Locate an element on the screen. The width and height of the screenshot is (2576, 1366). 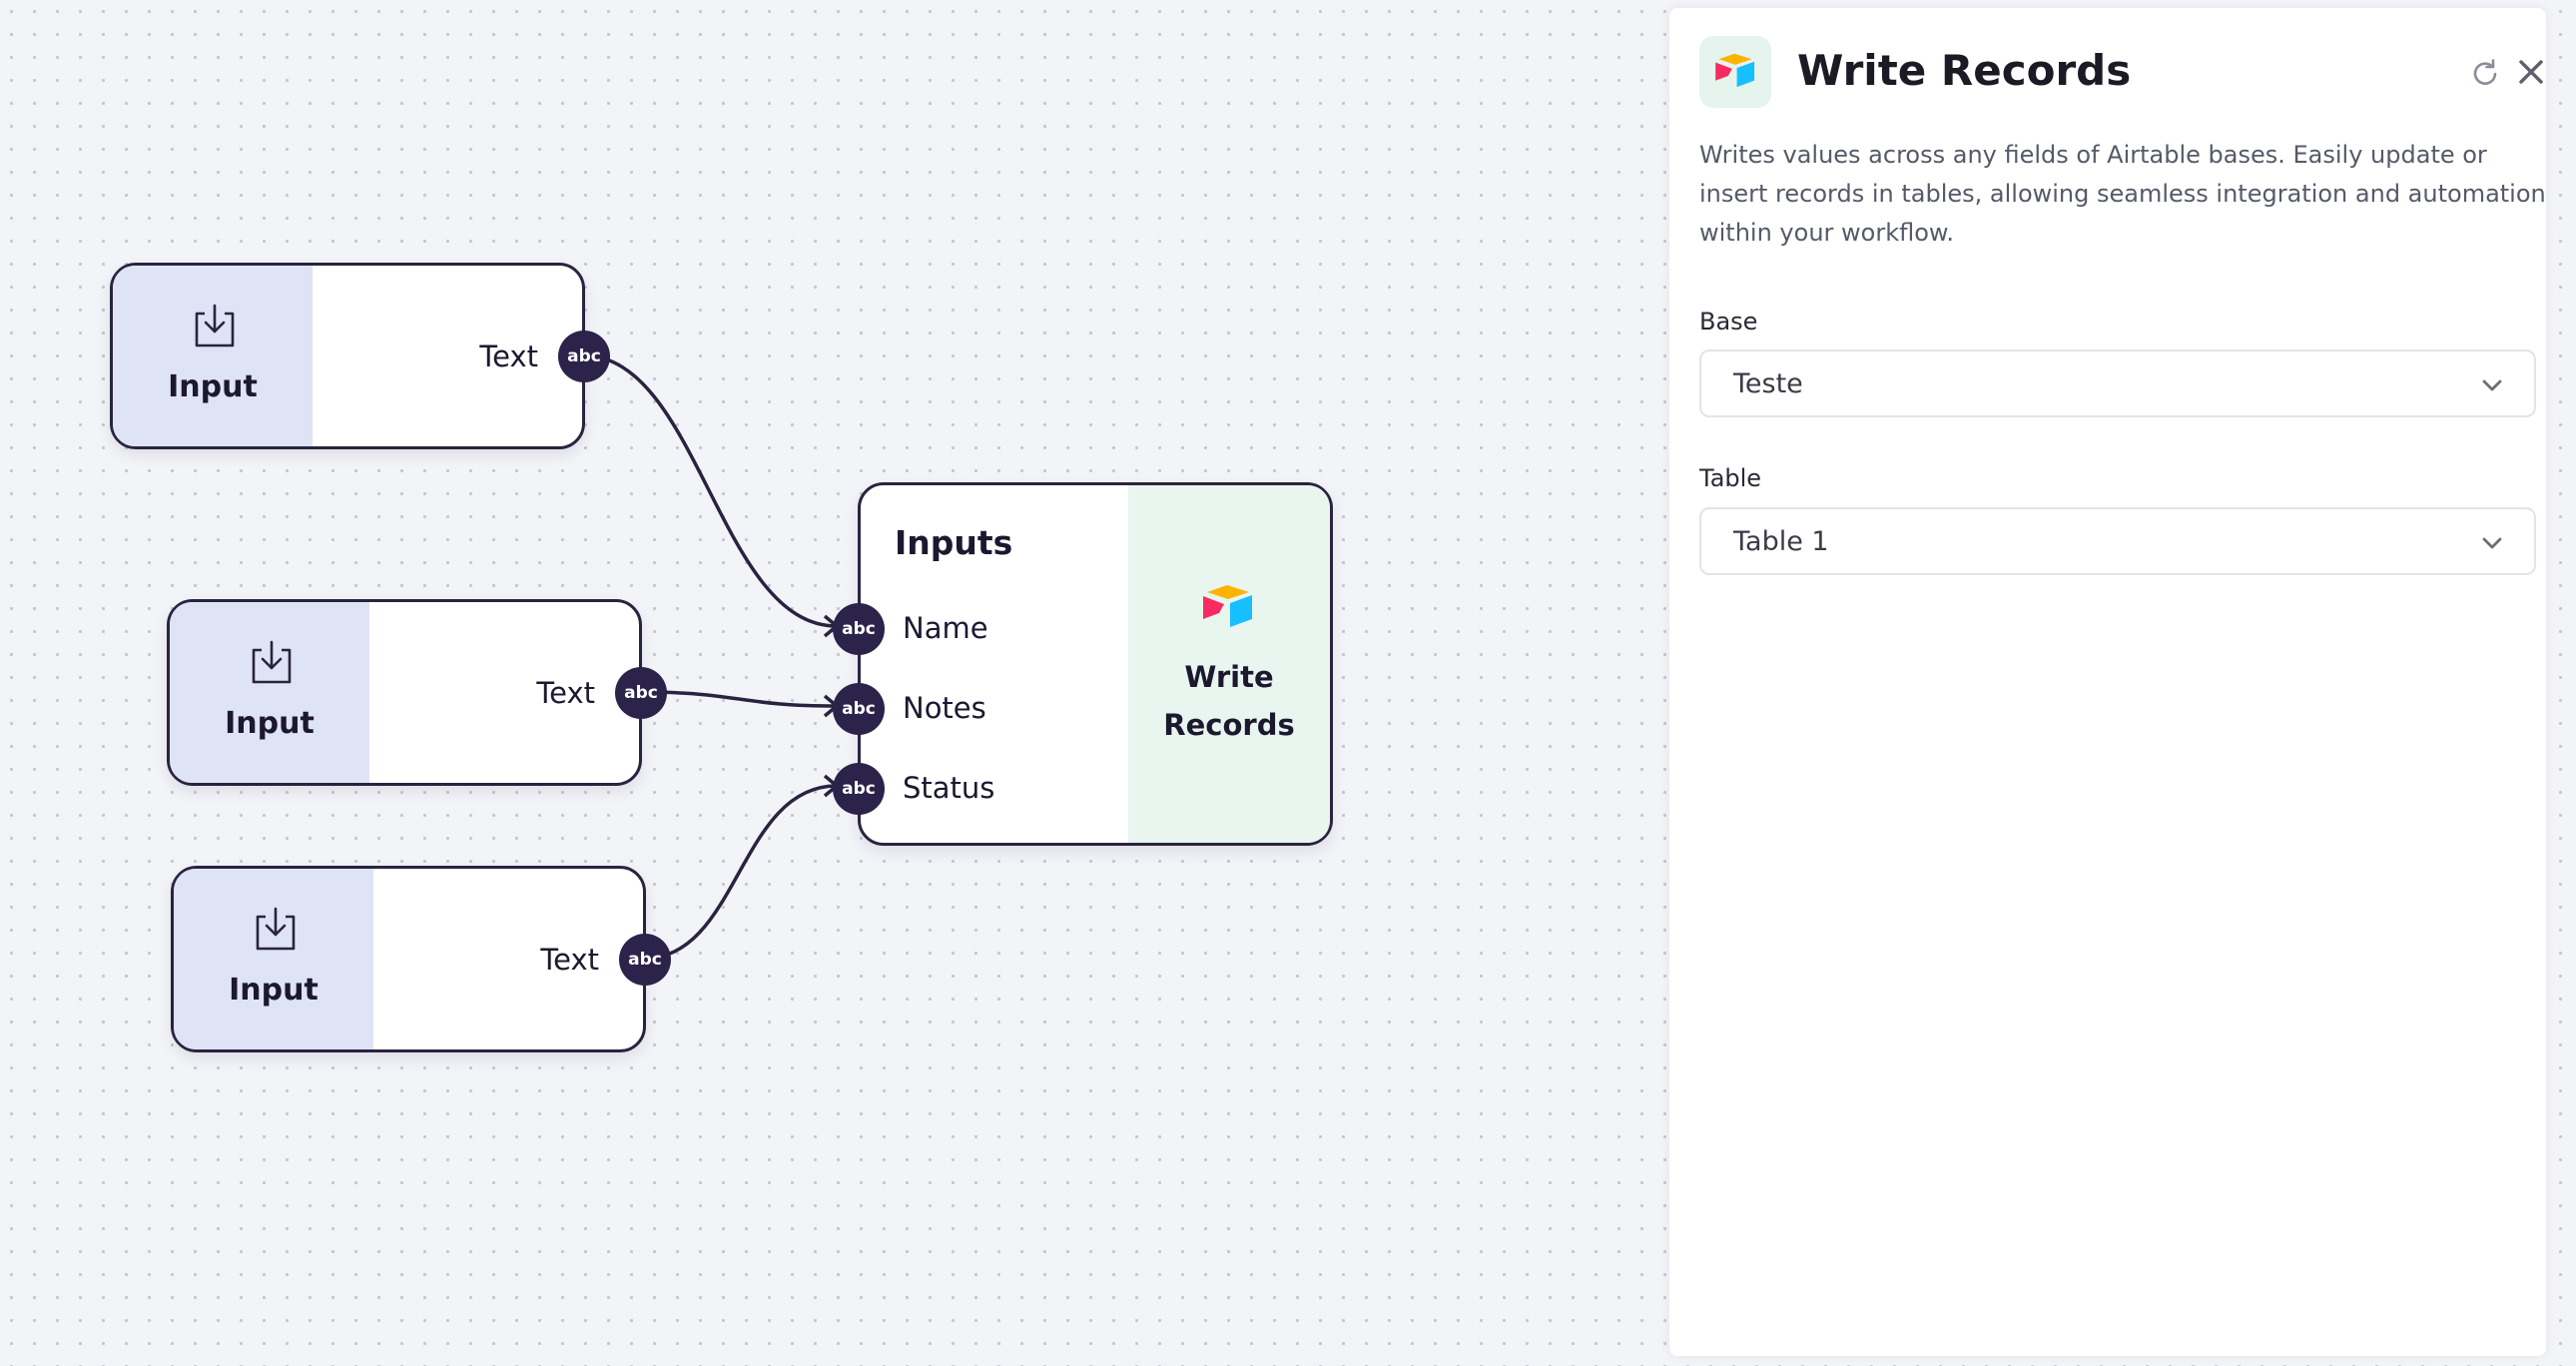
input-node-1: Input Text abc is located at coordinates (360, 356).